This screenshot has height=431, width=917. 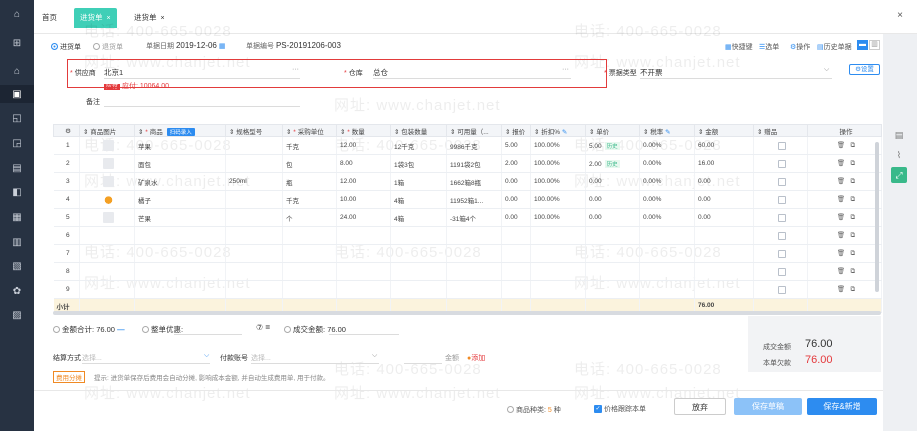 I want to click on discount-input, so click(x=209, y=328).